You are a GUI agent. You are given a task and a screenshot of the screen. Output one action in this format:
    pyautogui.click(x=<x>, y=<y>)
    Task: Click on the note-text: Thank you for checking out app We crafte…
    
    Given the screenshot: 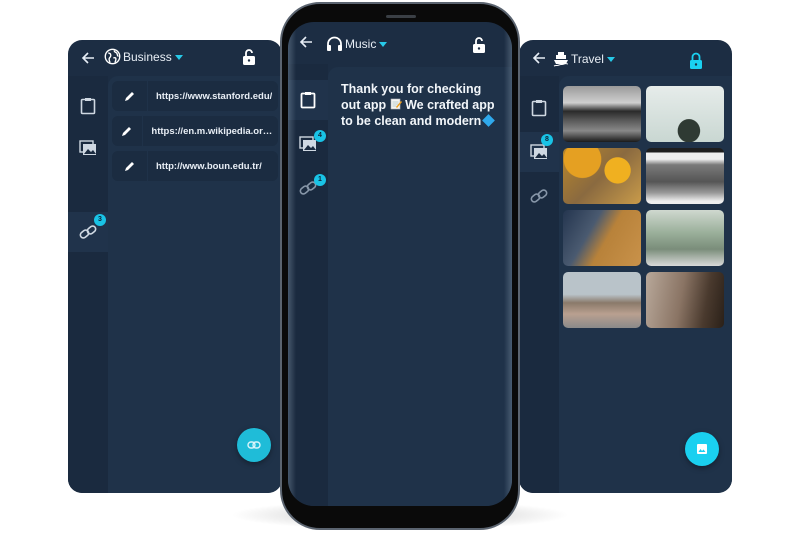 What is the action you would take?
    pyautogui.click(x=422, y=105)
    